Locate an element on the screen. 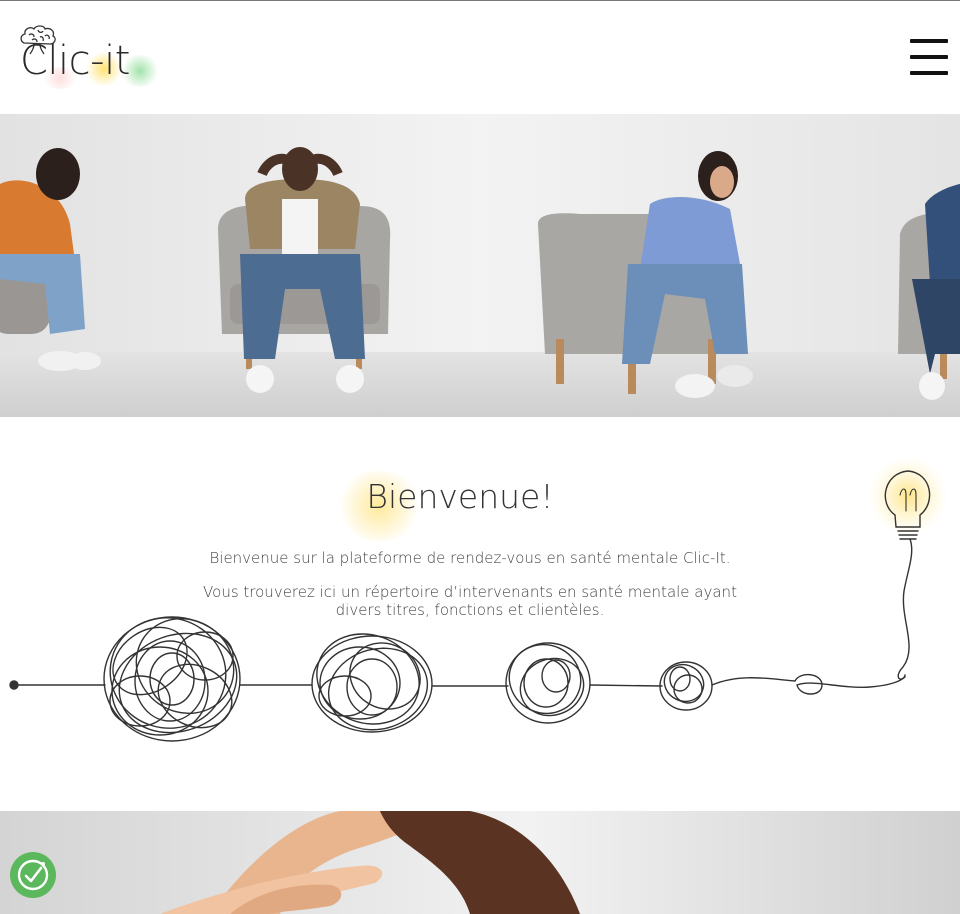 The image size is (960, 914). accessibility-button is located at coordinates (33, 875).